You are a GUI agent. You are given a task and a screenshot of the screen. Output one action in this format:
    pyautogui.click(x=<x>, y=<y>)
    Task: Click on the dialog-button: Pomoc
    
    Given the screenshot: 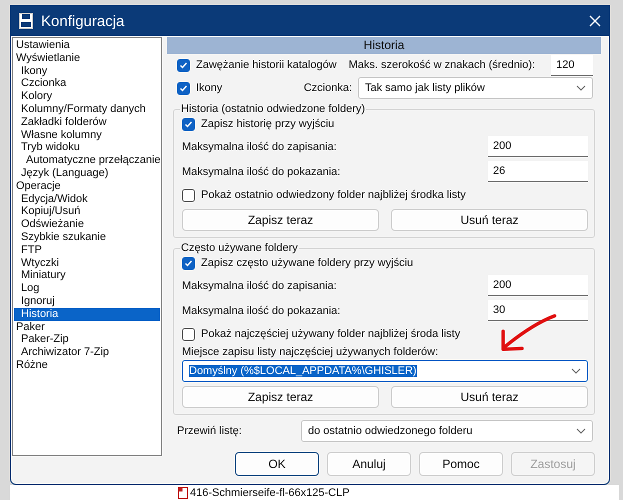 What is the action you would take?
    pyautogui.click(x=461, y=464)
    